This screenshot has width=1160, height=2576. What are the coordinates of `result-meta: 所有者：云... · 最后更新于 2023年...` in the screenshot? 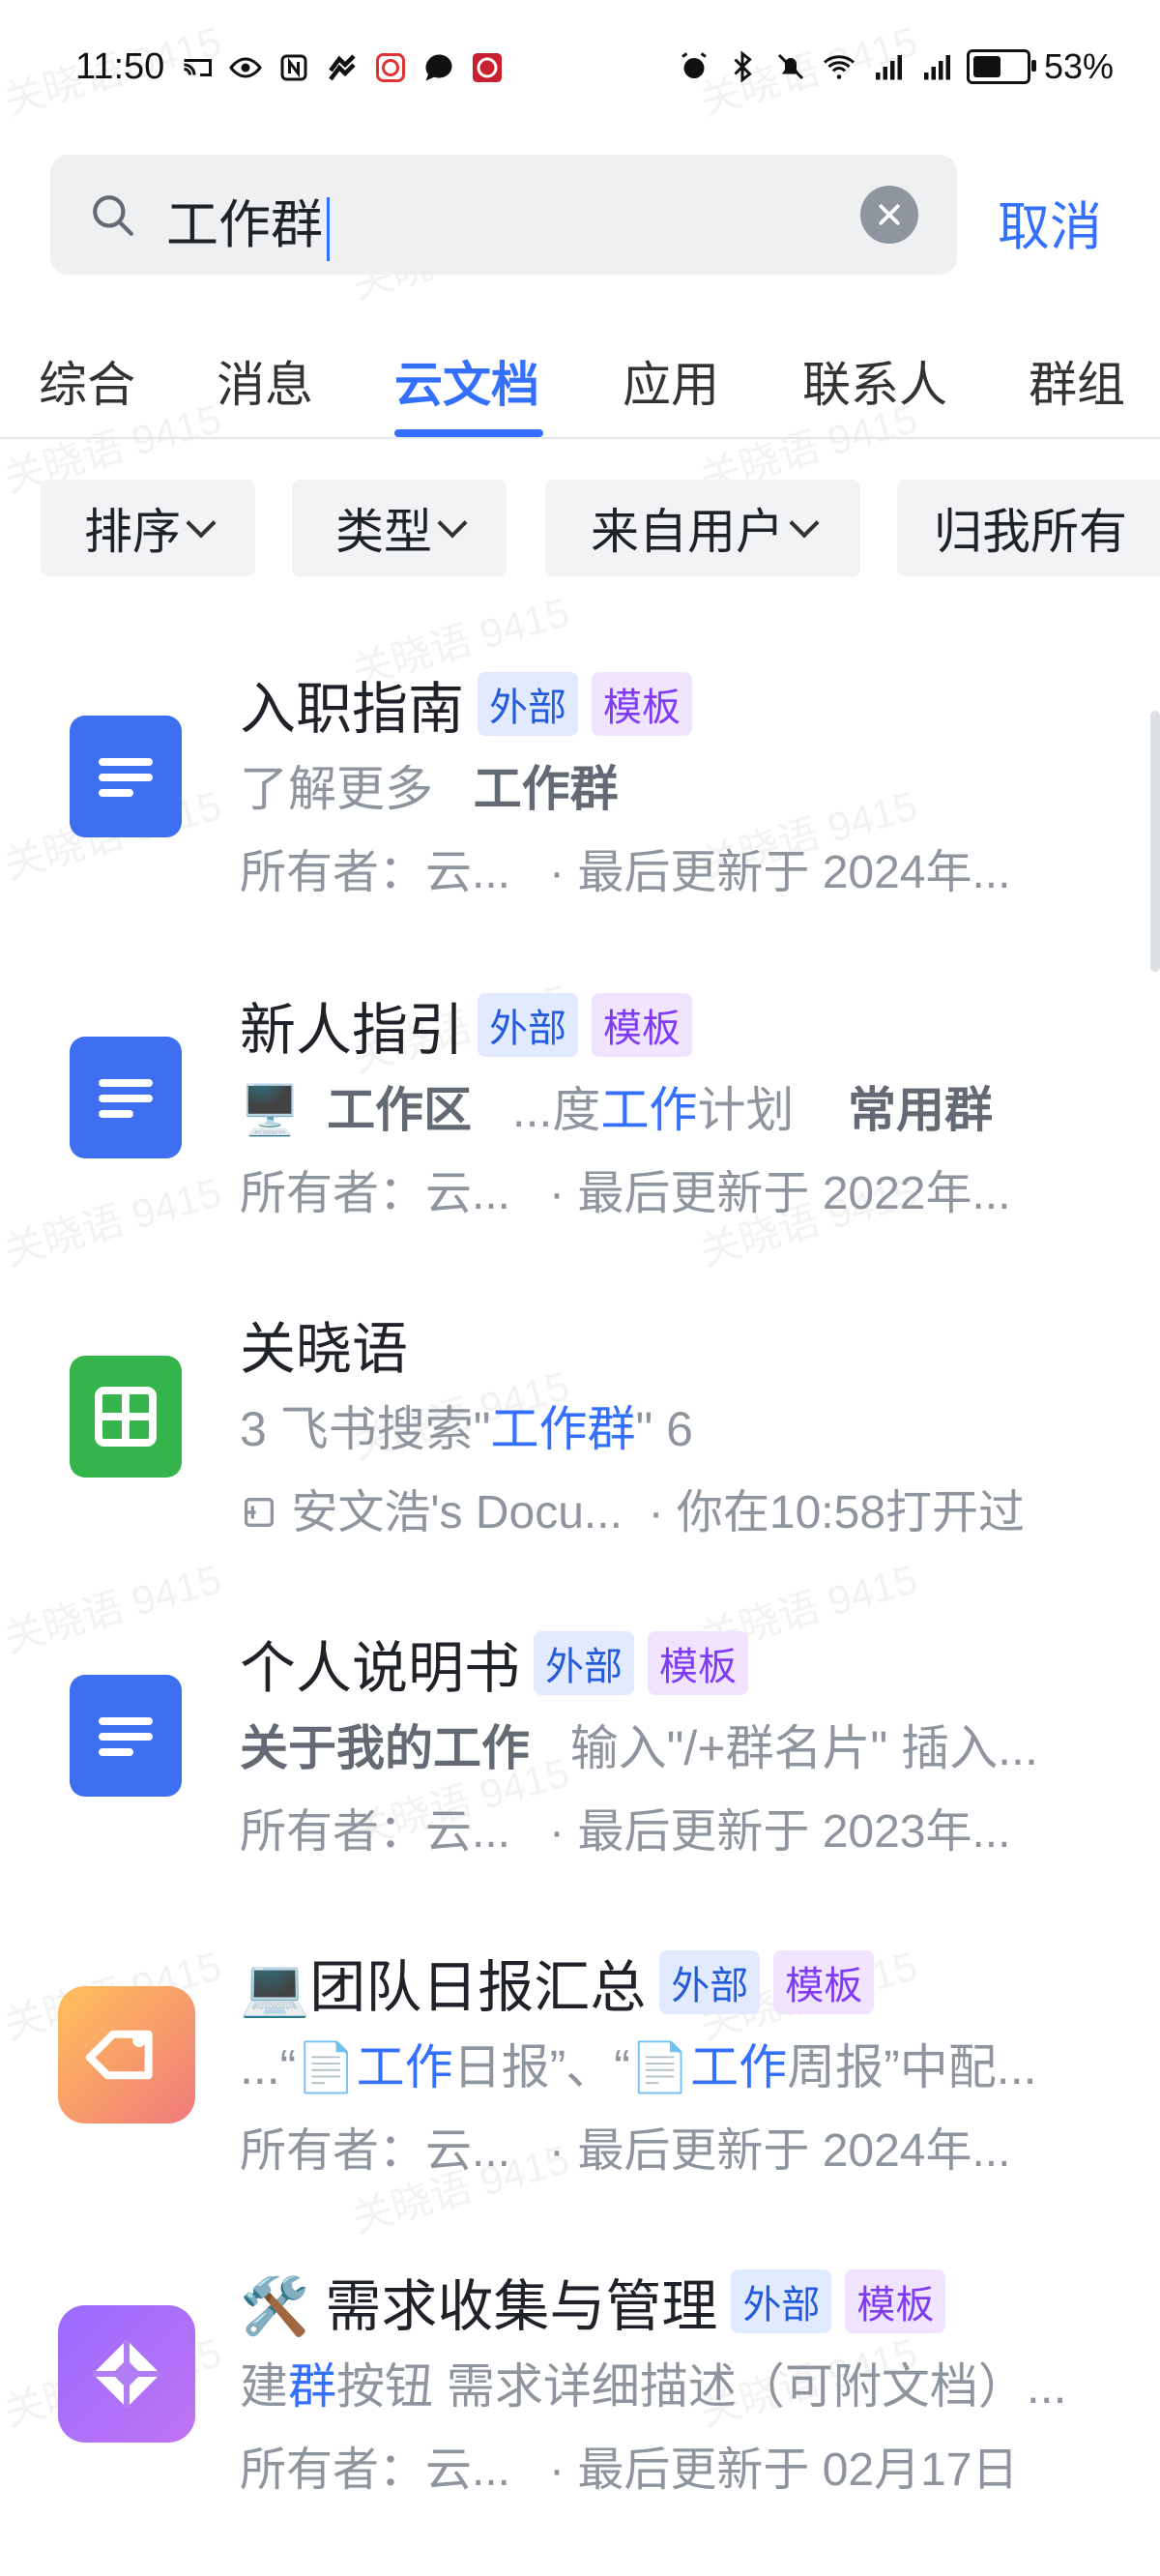 It's located at (625, 1826).